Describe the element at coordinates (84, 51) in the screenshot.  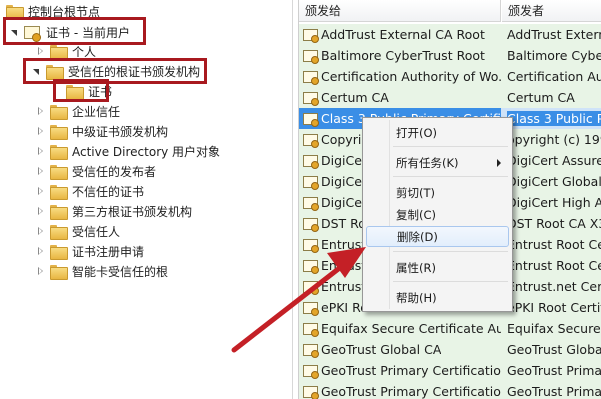
I see `tree-item-label: 个人` at that location.